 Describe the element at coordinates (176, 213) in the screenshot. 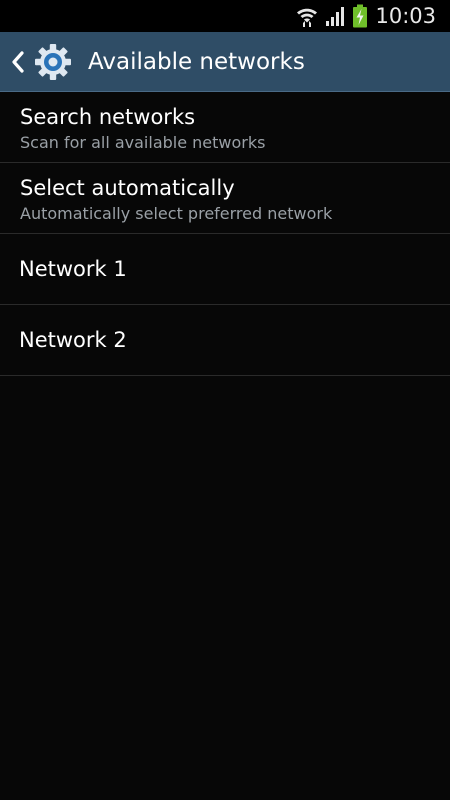

I see `list-item-subtitle: Automatically select preferred network` at that location.